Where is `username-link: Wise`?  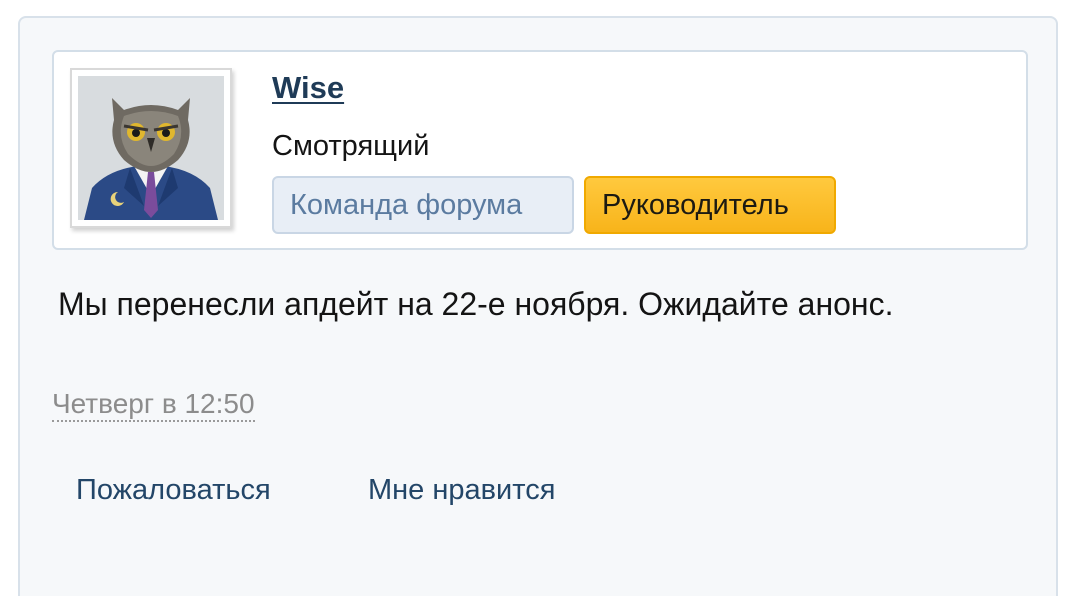 username-link: Wise is located at coordinates (308, 88).